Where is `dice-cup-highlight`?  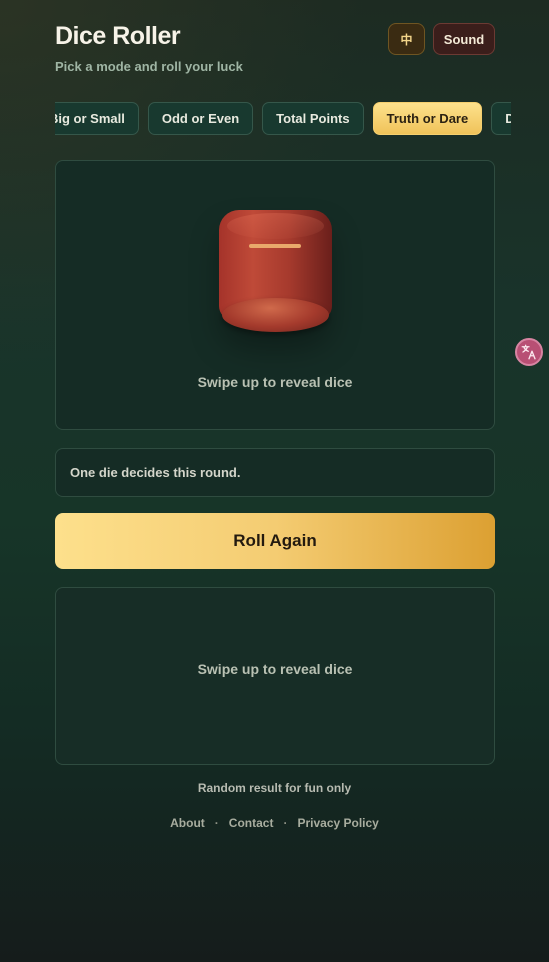 dice-cup-highlight is located at coordinates (275, 226).